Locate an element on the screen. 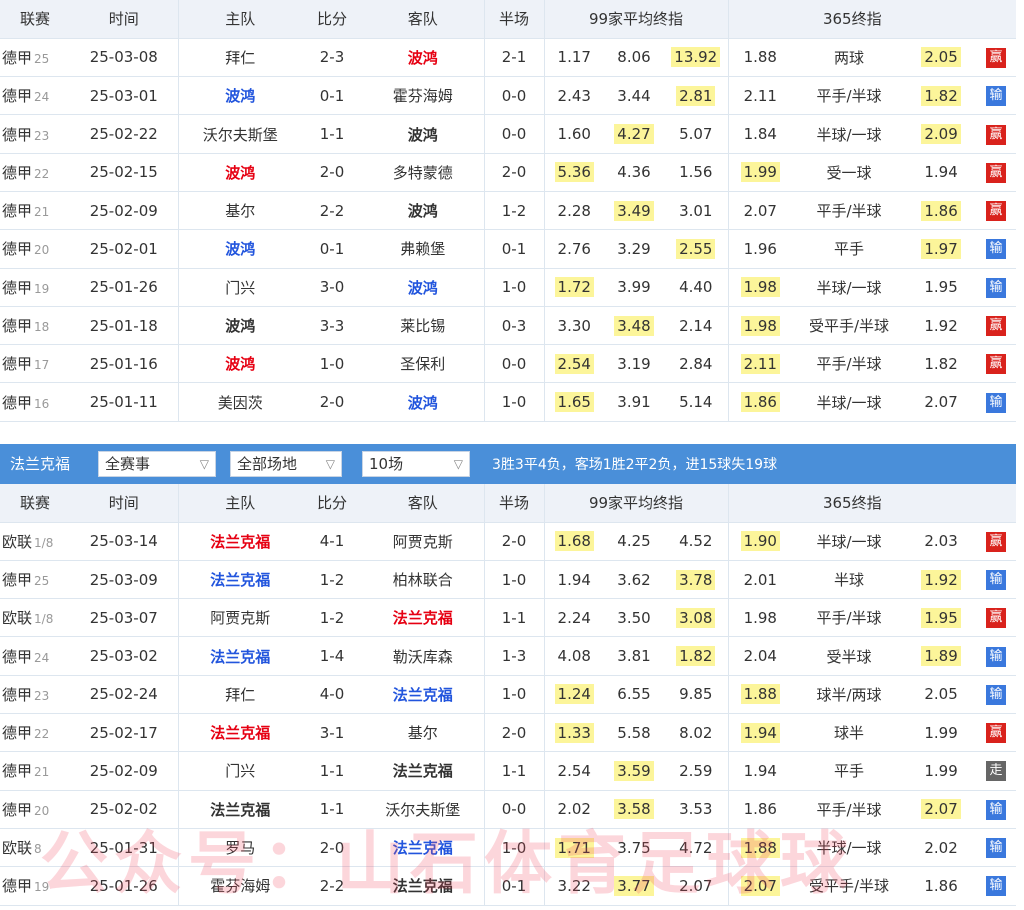 Image resolution: width=1024 pixels, height=910 pixels. score: 3-0 is located at coordinates (332, 287).